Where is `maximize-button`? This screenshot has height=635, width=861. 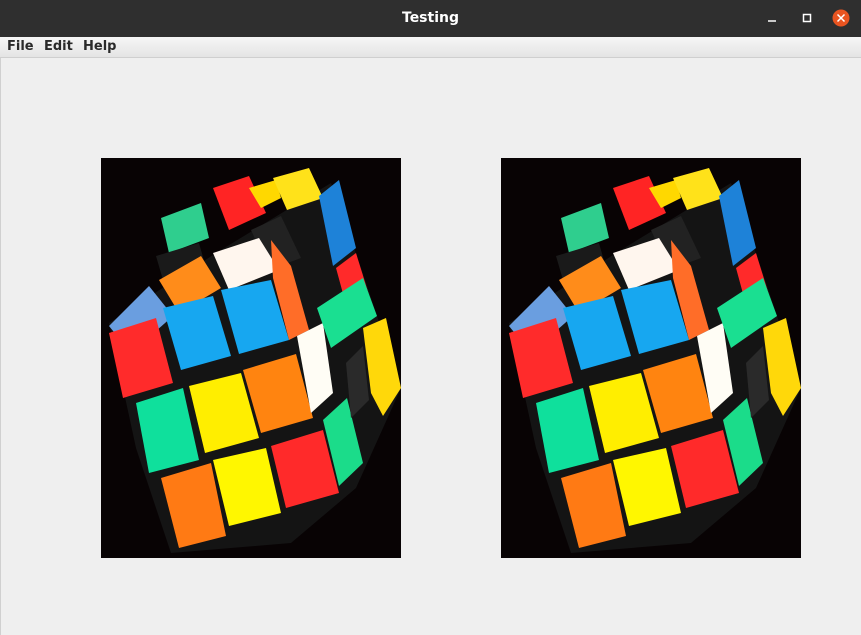
maximize-button is located at coordinates (807, 18).